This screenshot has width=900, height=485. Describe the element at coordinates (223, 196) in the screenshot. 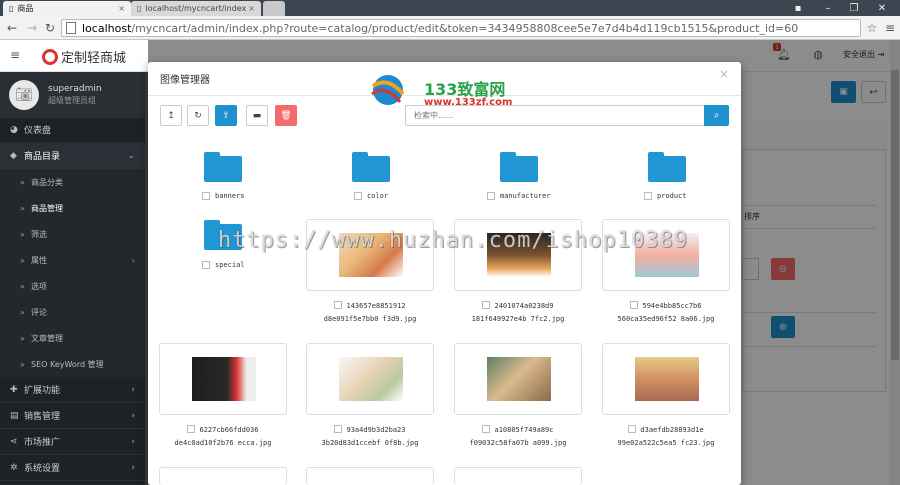

I see `folder-item: banners` at that location.